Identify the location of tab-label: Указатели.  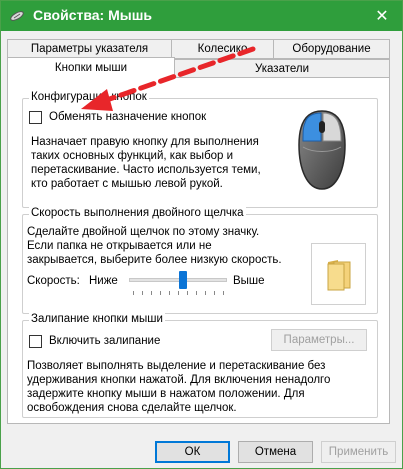
(282, 68).